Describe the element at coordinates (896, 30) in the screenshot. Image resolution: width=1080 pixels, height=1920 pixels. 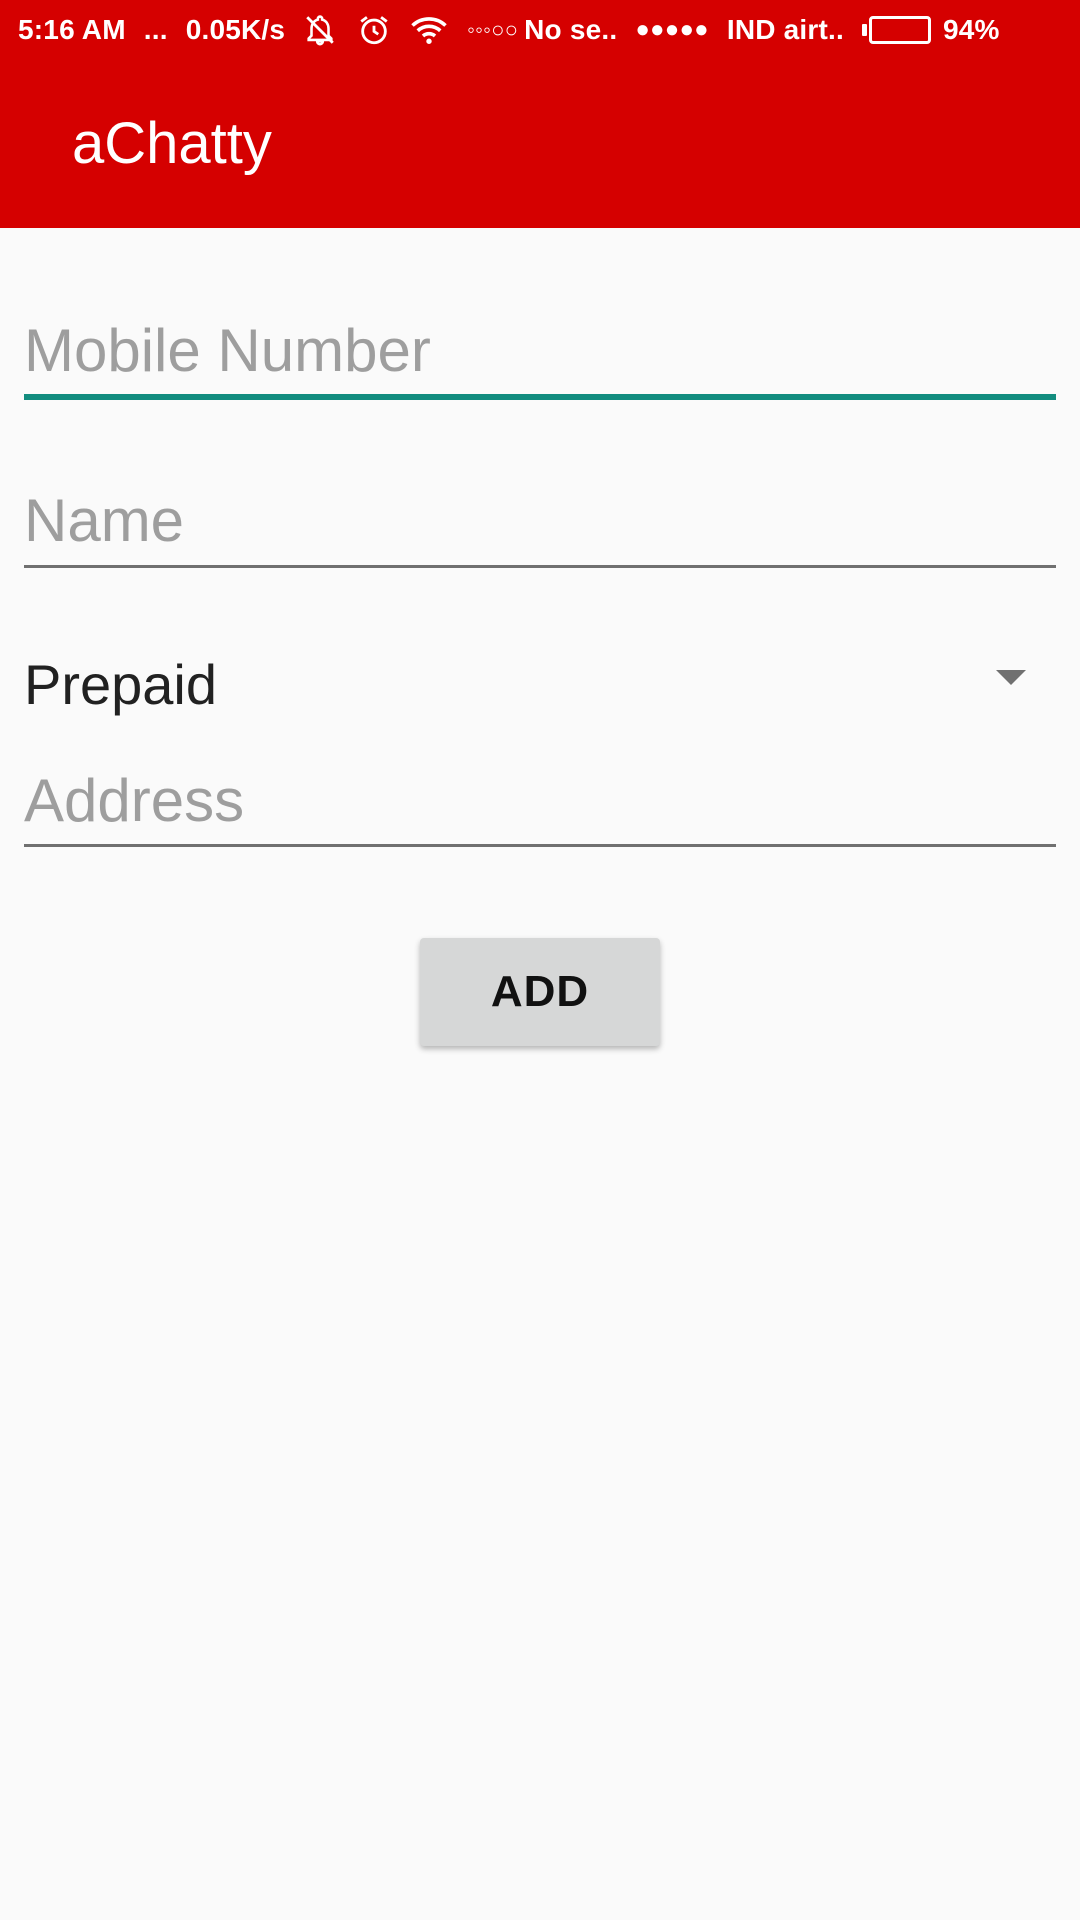
I see `battery-icon` at that location.